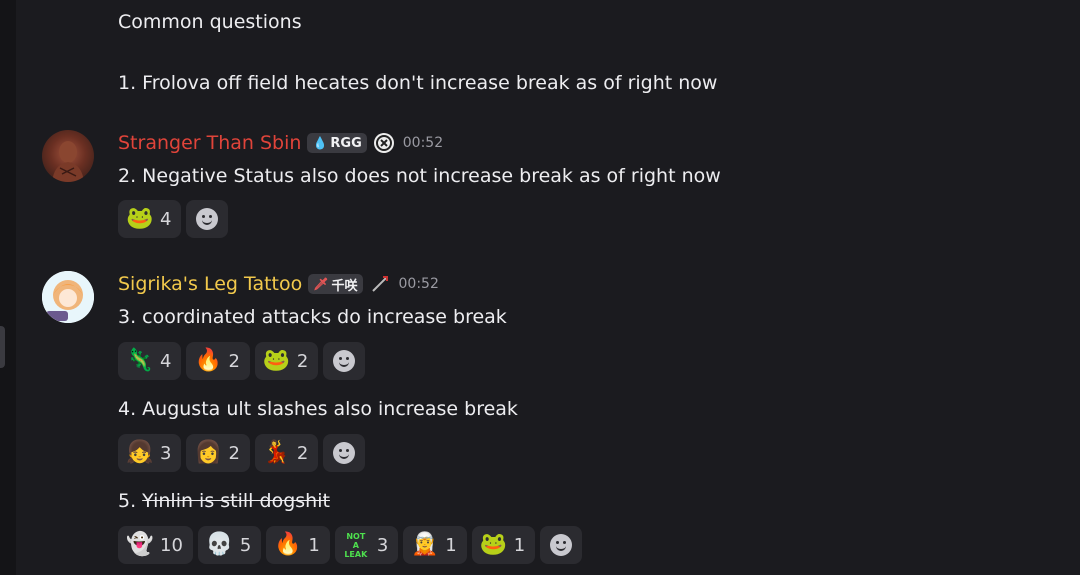 Image resolution: width=1080 pixels, height=575 pixels. What do you see at coordinates (356, 554) in the screenshot?
I see `leak-line-2: LEAK` at bounding box center [356, 554].